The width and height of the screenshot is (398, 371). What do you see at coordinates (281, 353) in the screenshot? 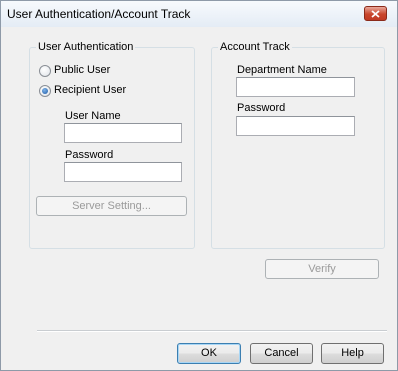
I see `cancel-button: Cancel` at bounding box center [281, 353].